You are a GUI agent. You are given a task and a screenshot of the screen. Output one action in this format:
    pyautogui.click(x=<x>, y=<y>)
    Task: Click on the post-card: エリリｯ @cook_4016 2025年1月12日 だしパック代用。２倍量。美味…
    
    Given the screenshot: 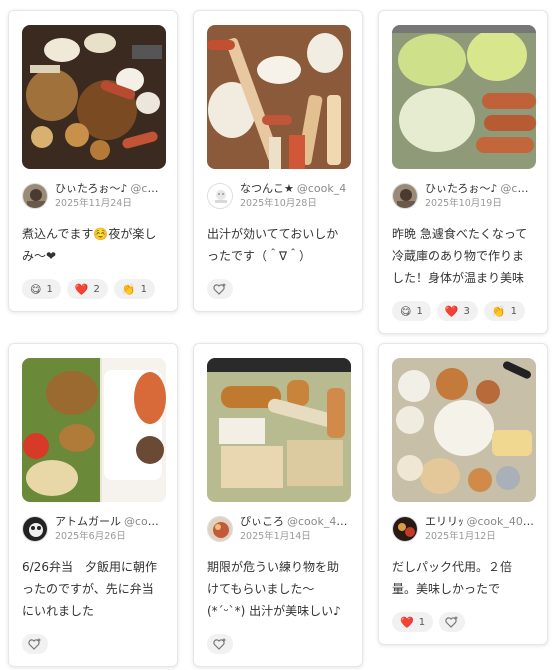 What is the action you would take?
    pyautogui.click(x=463, y=494)
    